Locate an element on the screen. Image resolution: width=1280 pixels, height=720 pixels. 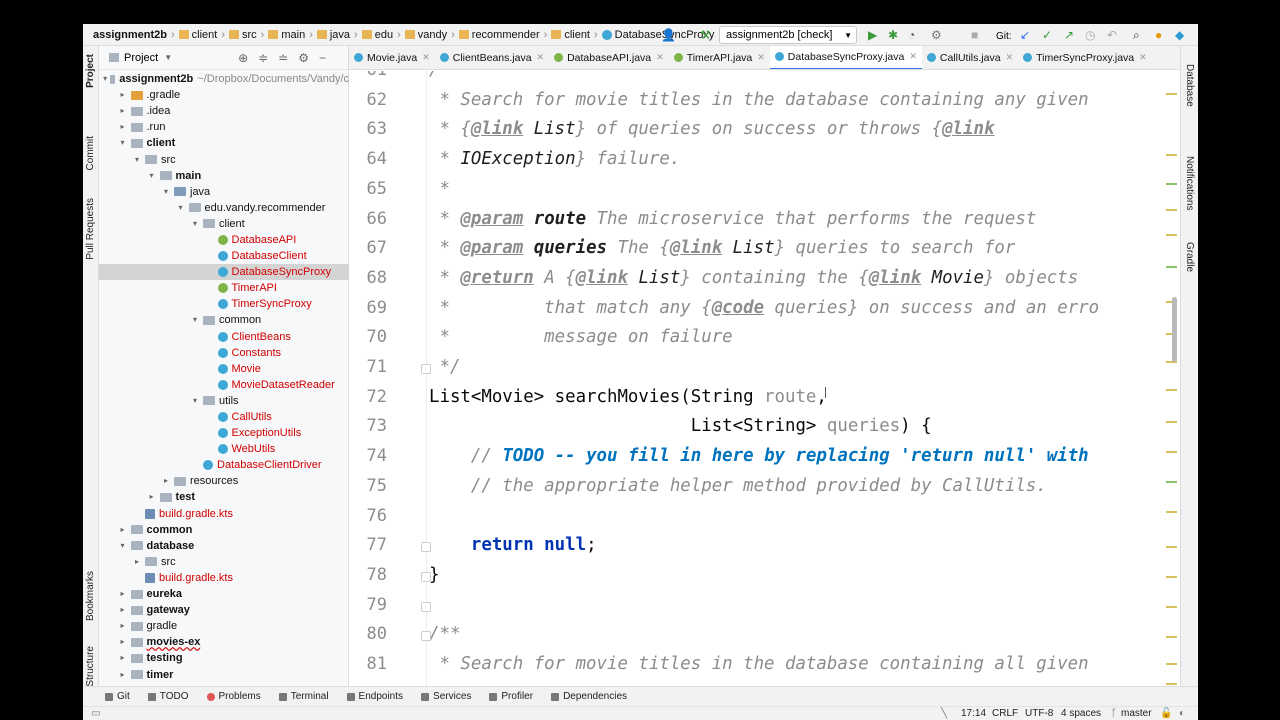
breadcrumb-item: recommender is located at coordinates (499, 35).